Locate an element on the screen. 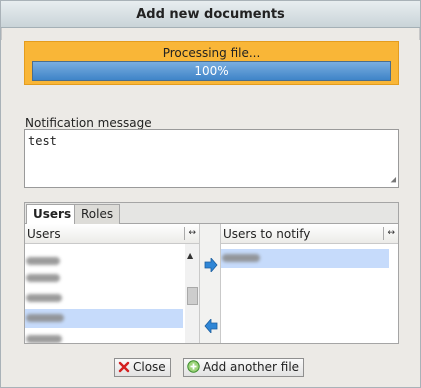 The image size is (421, 388). notification-text: test is located at coordinates (42, 141).